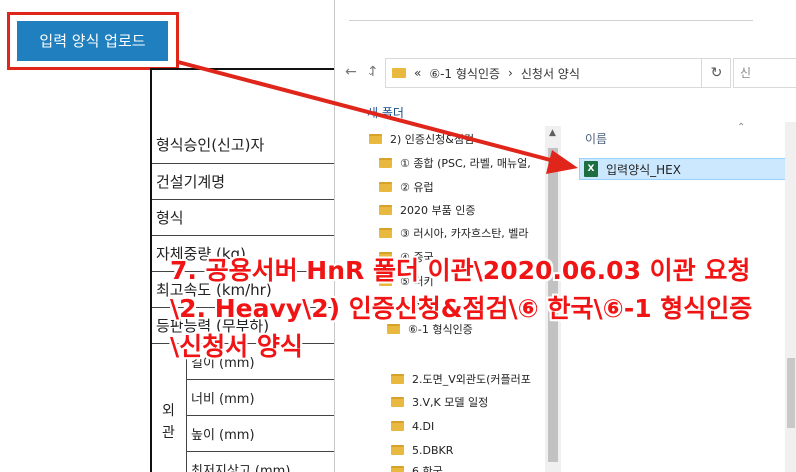 The width and height of the screenshot is (796, 472). I want to click on toolbar-divider, so click(551, 20).